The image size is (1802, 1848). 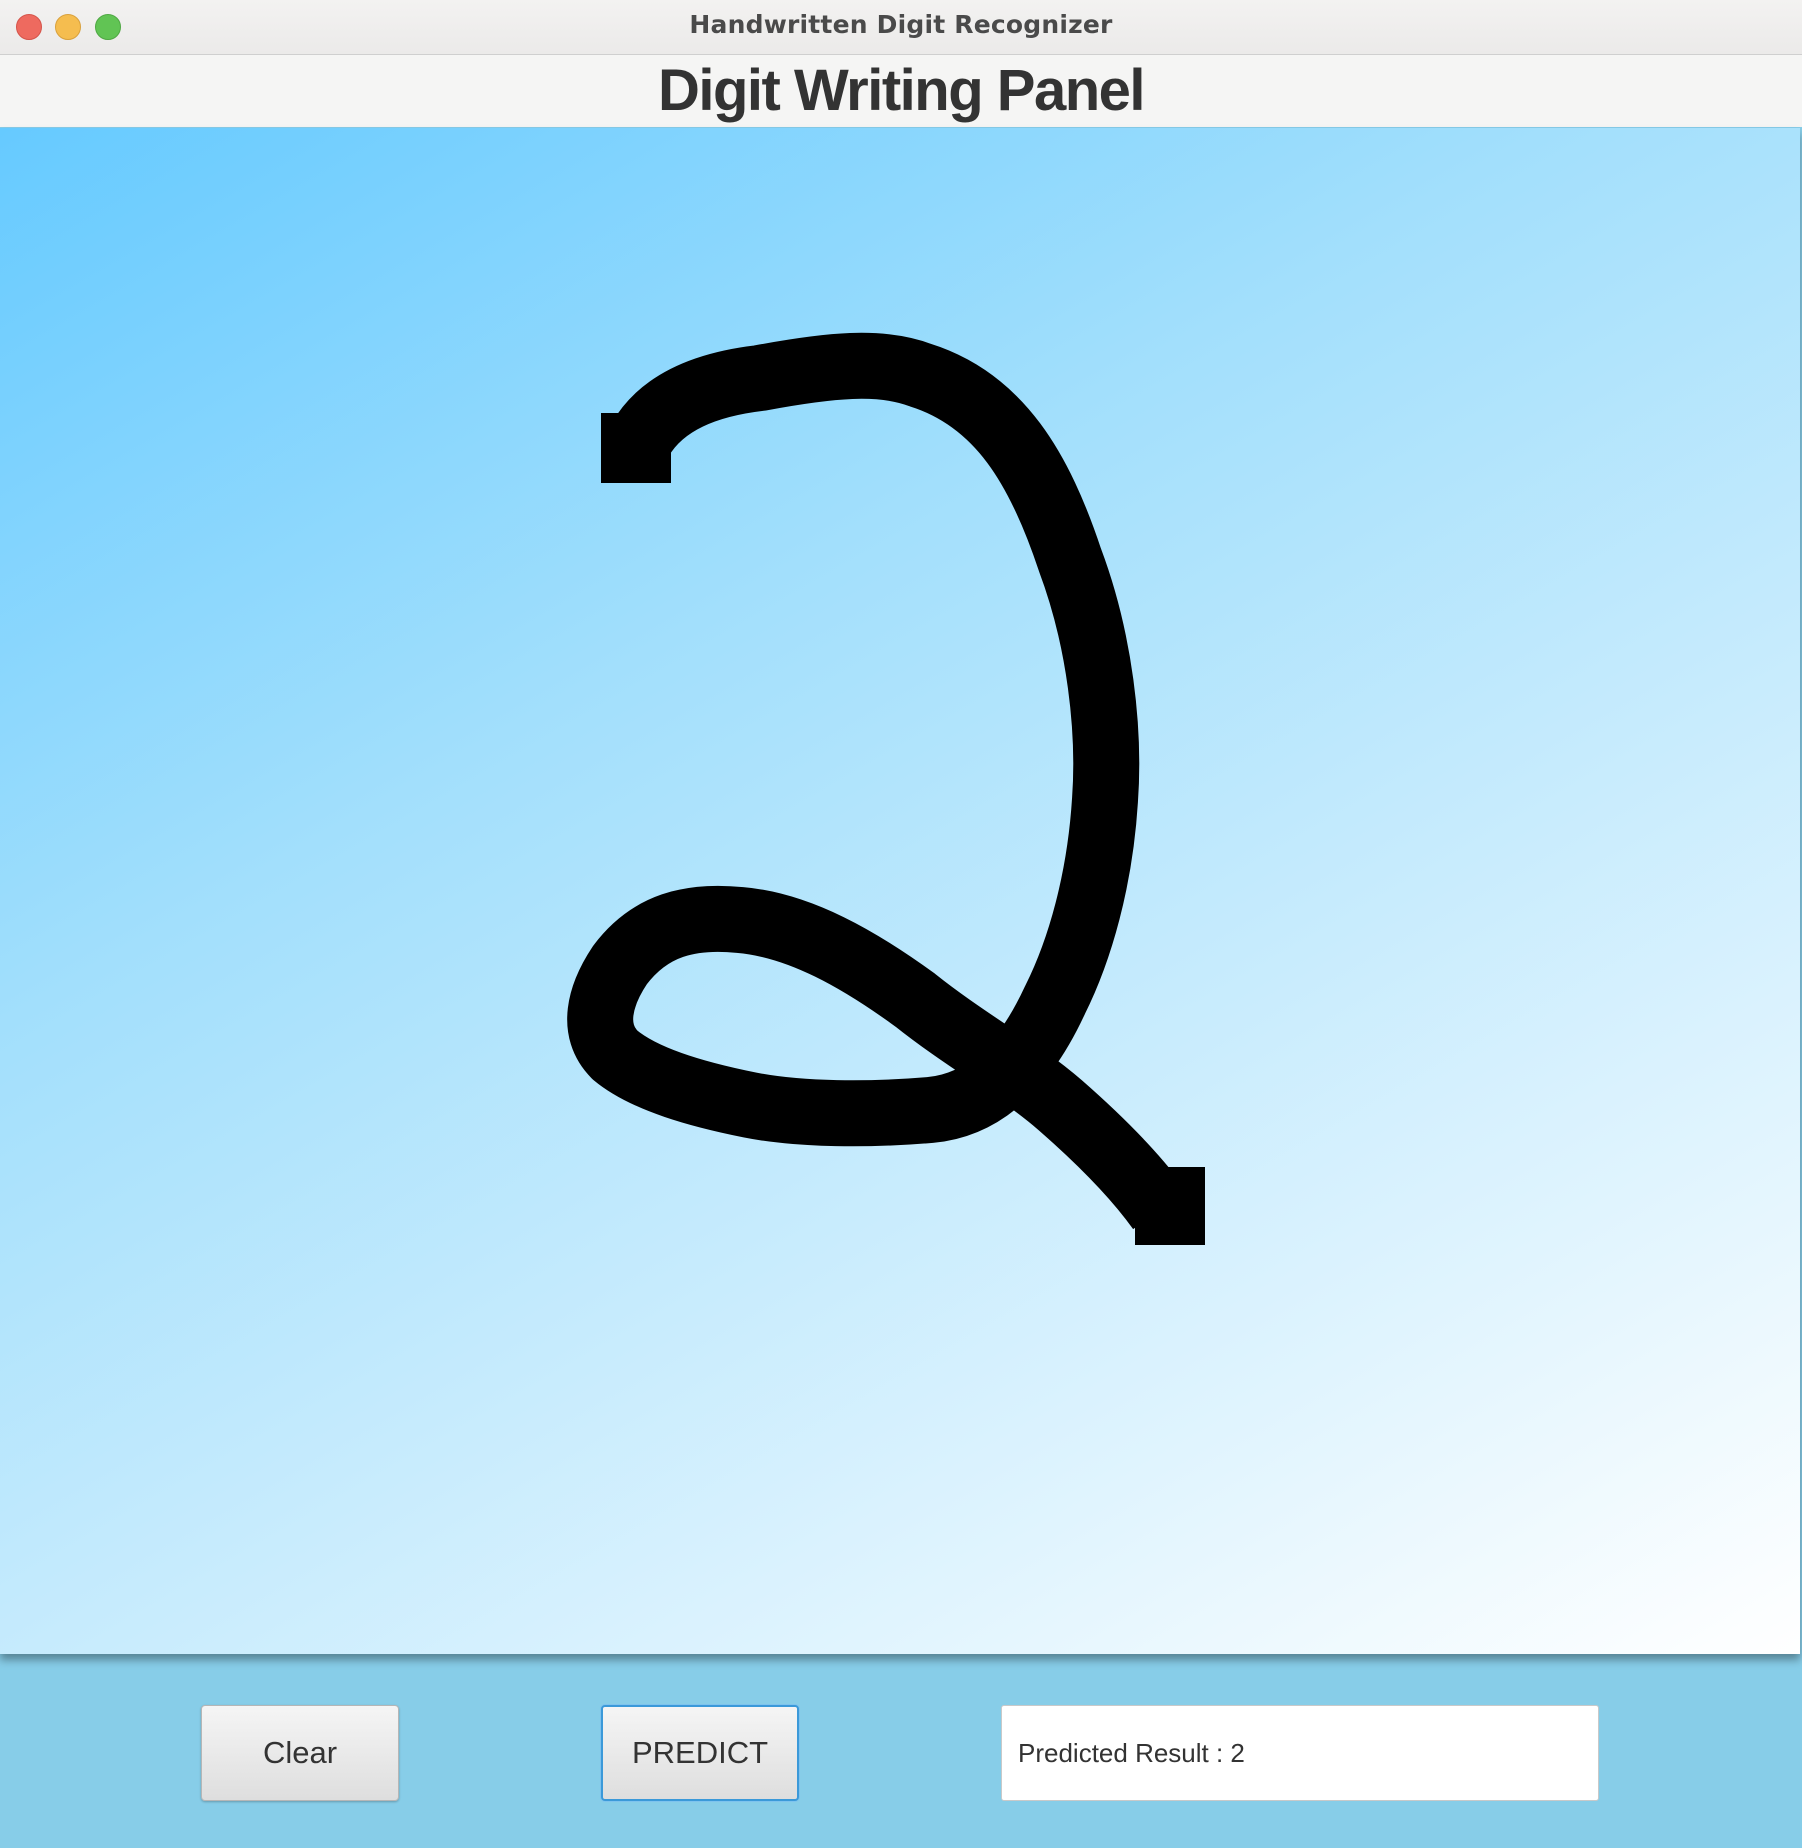 I want to click on predicted-result-field: Predicted Result : 2, so click(x=1300, y=1753).